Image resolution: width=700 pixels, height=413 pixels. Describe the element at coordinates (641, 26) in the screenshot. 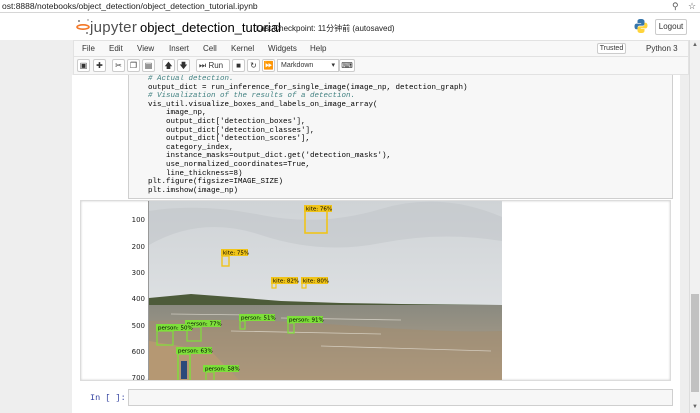

I see `python-logo-icon` at that location.